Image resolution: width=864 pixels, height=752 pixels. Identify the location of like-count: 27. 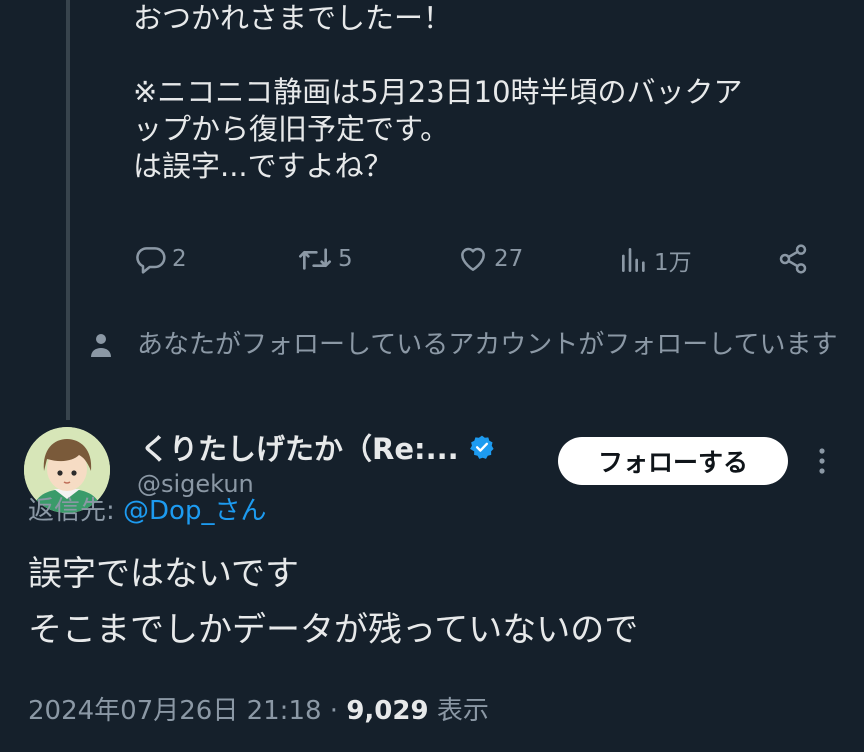
(509, 259).